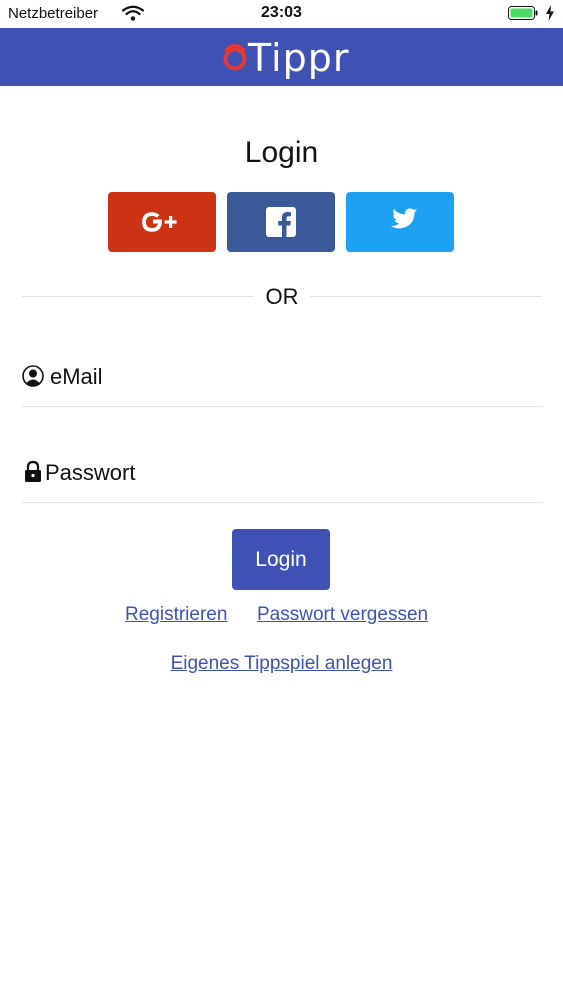  What do you see at coordinates (550, 13) in the screenshot?
I see `charging-icon` at bounding box center [550, 13].